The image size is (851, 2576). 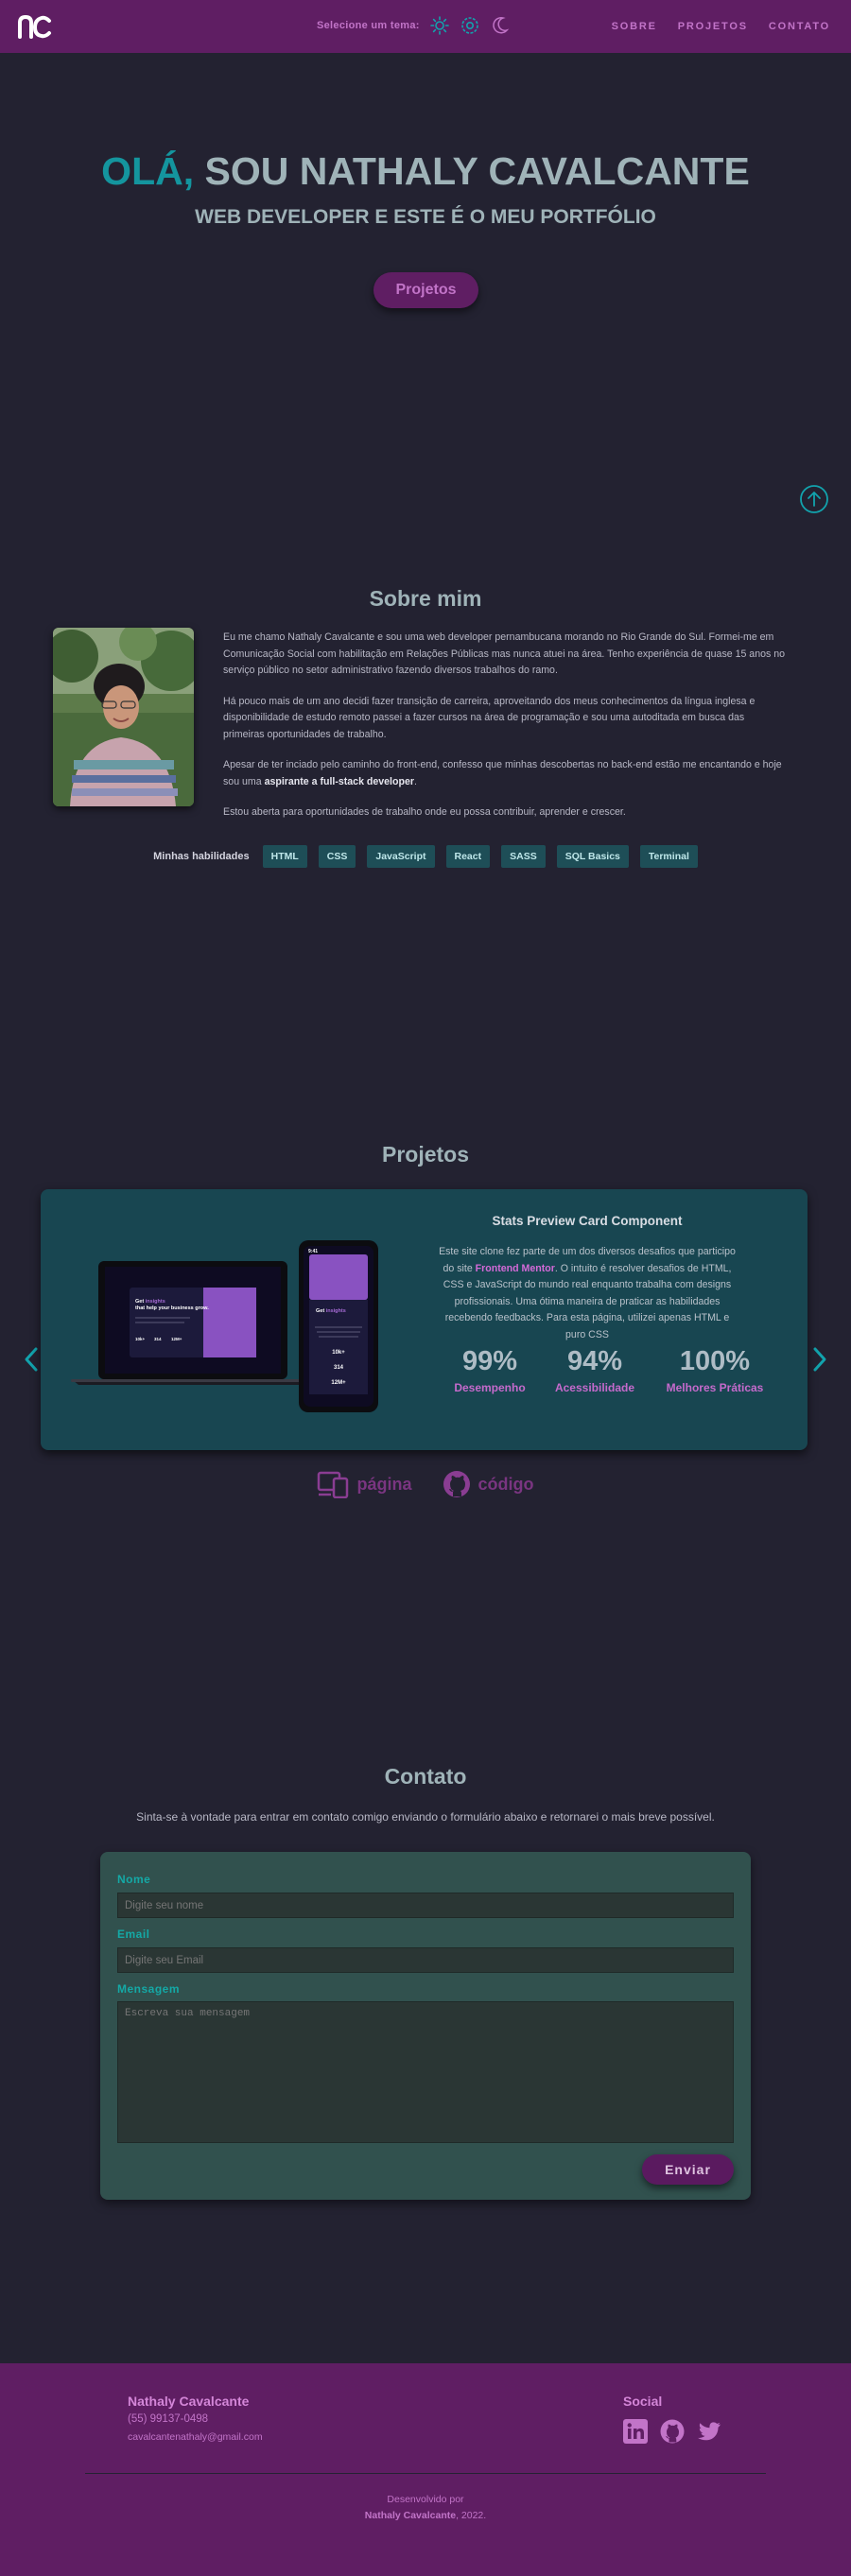 What do you see at coordinates (202, 856) in the screenshot?
I see `skills-label: Minhas habilidades` at bounding box center [202, 856].